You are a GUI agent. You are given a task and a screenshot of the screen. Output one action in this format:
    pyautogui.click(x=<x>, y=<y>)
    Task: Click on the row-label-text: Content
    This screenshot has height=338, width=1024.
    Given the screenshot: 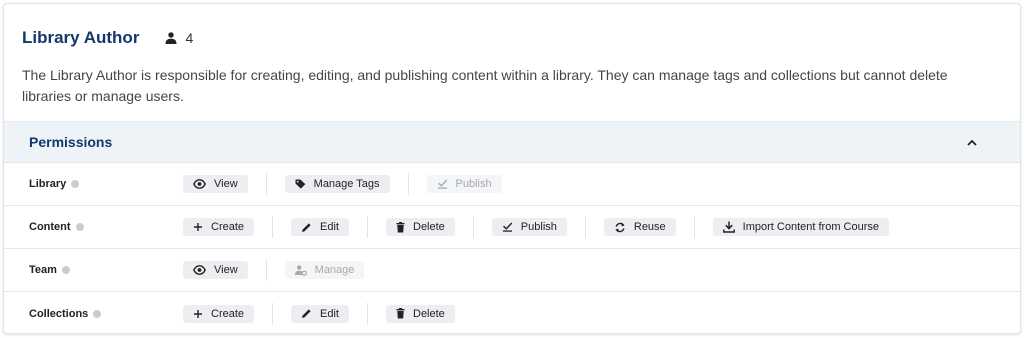 What is the action you would take?
    pyautogui.click(x=50, y=227)
    